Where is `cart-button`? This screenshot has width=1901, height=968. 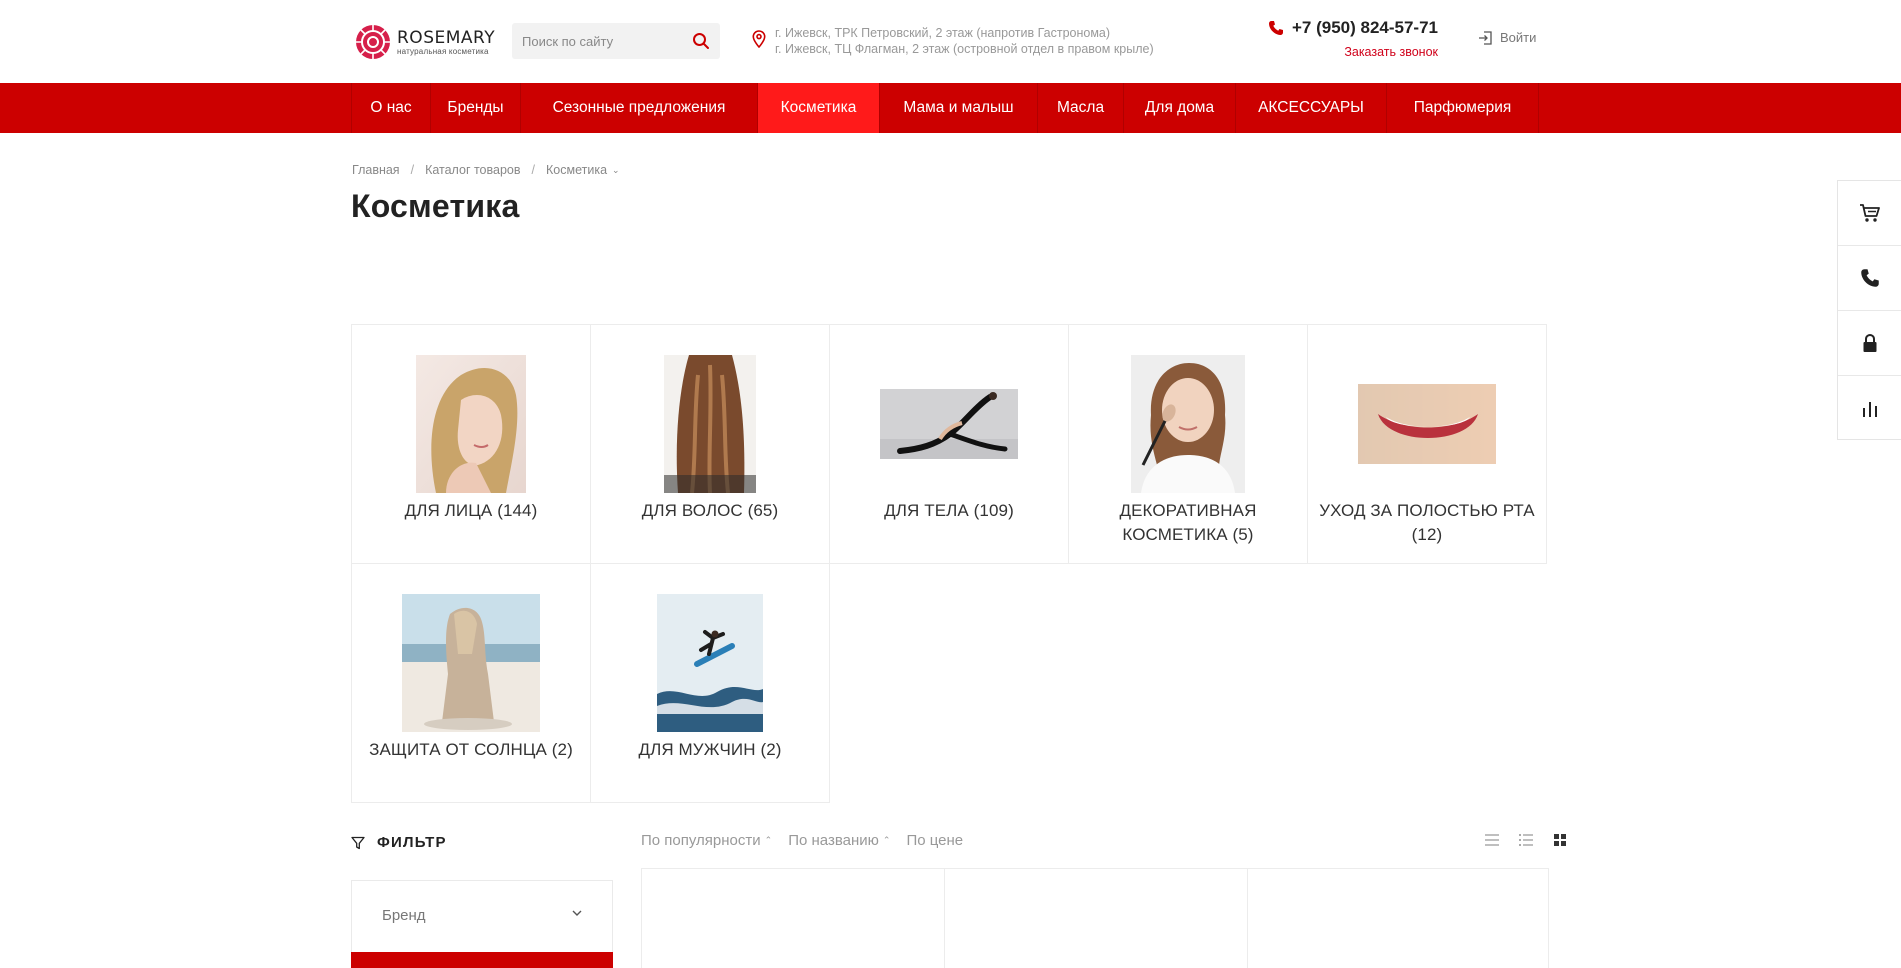
cart-button is located at coordinates (1869, 213).